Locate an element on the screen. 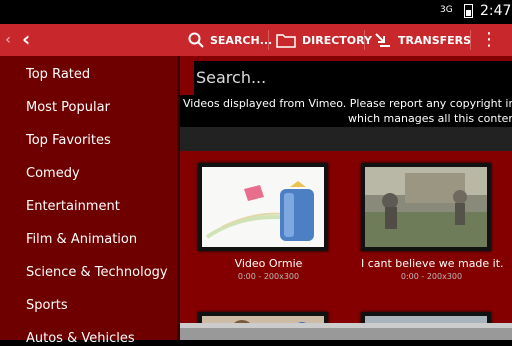 The image size is (512, 346). video-title: I cant believe we made it. is located at coordinates (432, 263).